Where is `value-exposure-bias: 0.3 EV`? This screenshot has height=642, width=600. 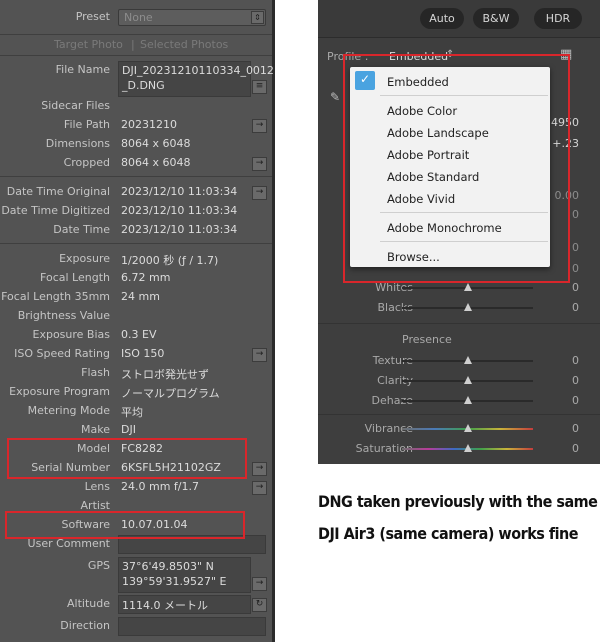
value-exposure-bias: 0.3 EV is located at coordinates (139, 334).